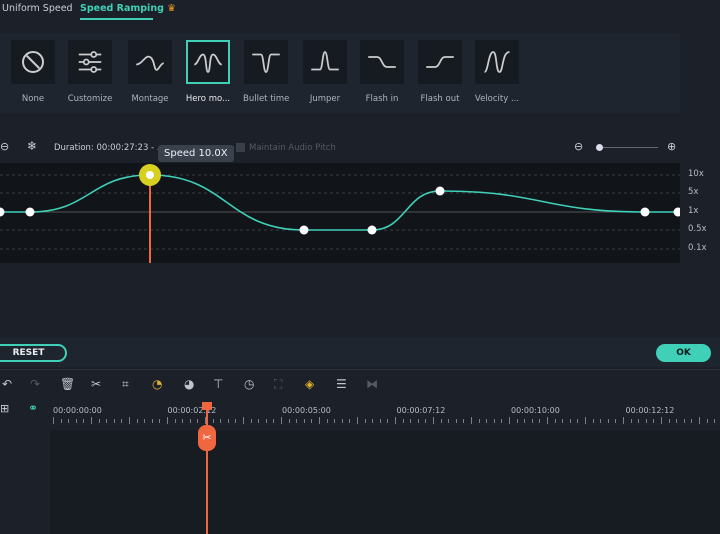  I want to click on speed-icon: ◔, so click(157, 384).